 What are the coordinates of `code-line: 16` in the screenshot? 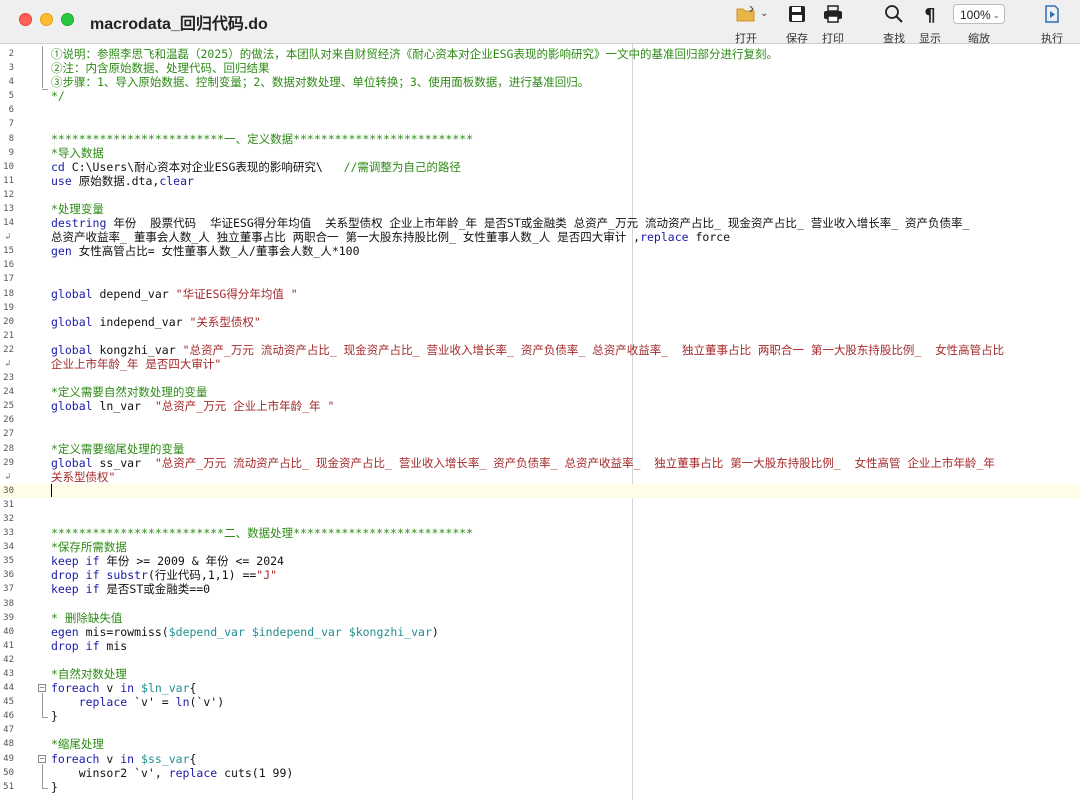 It's located at (540, 265).